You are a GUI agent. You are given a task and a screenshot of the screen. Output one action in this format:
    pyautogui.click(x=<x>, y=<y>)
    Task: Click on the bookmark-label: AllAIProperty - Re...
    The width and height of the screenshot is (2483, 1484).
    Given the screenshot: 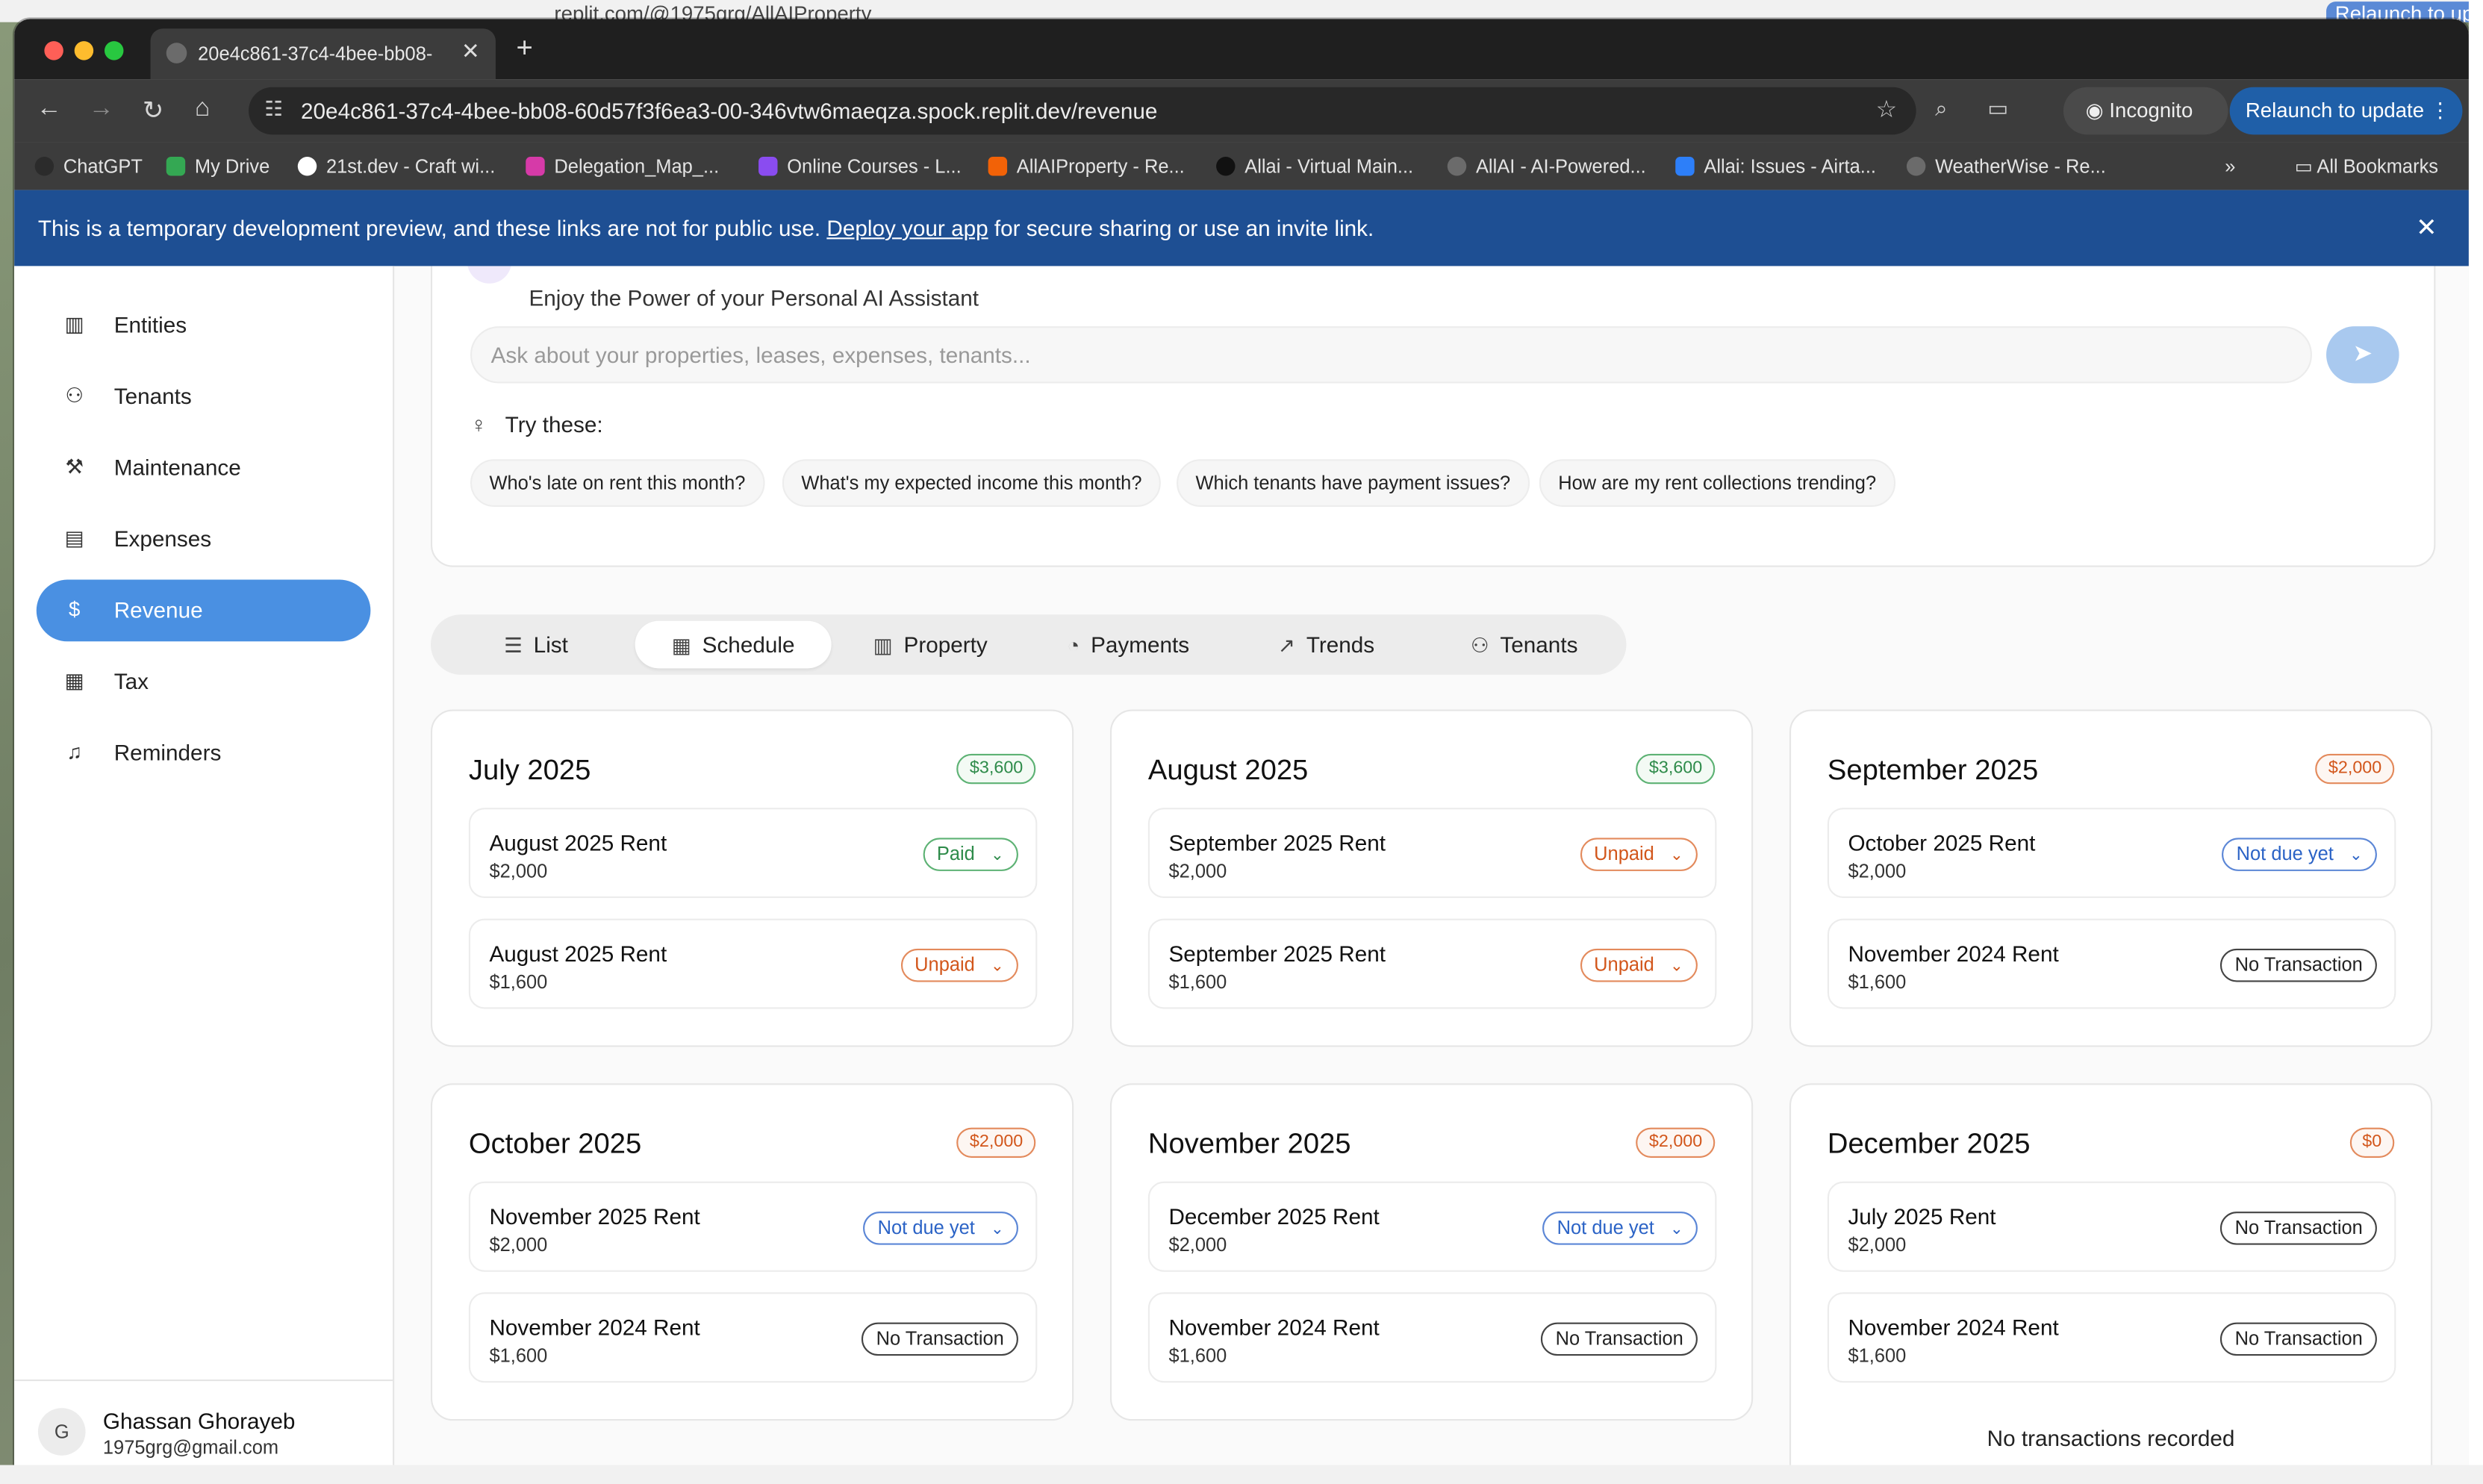 What is the action you would take?
    pyautogui.click(x=1100, y=166)
    